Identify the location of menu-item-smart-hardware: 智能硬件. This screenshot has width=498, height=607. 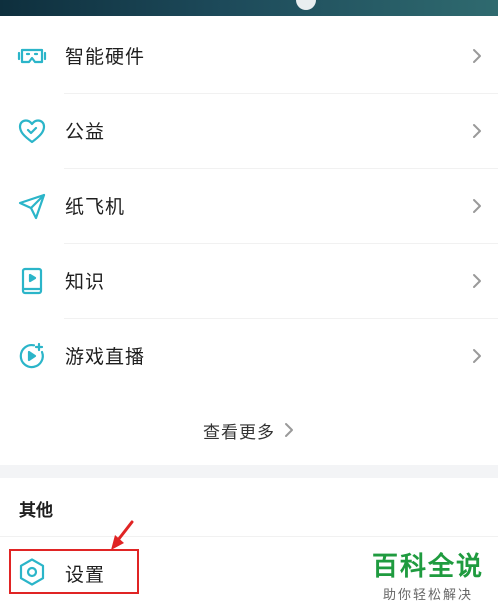
(249, 55).